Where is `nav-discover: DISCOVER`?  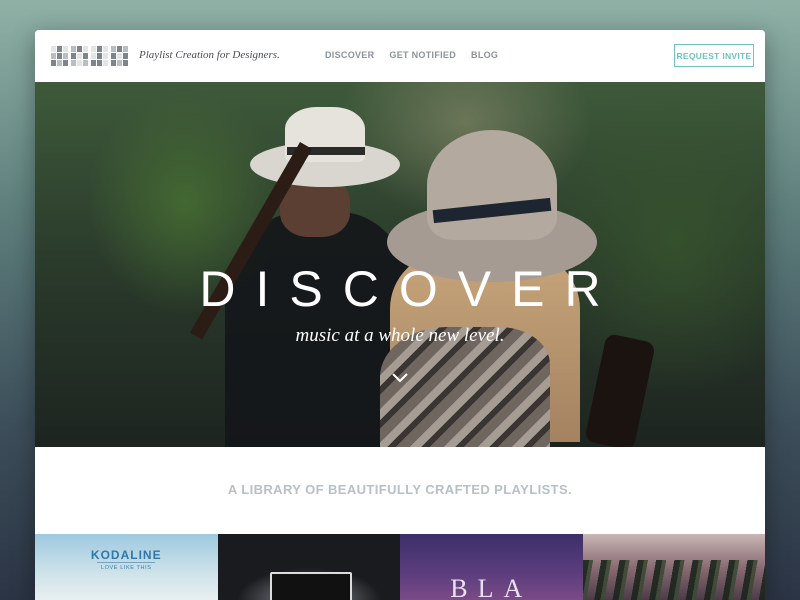
nav-discover: DISCOVER is located at coordinates (349, 55).